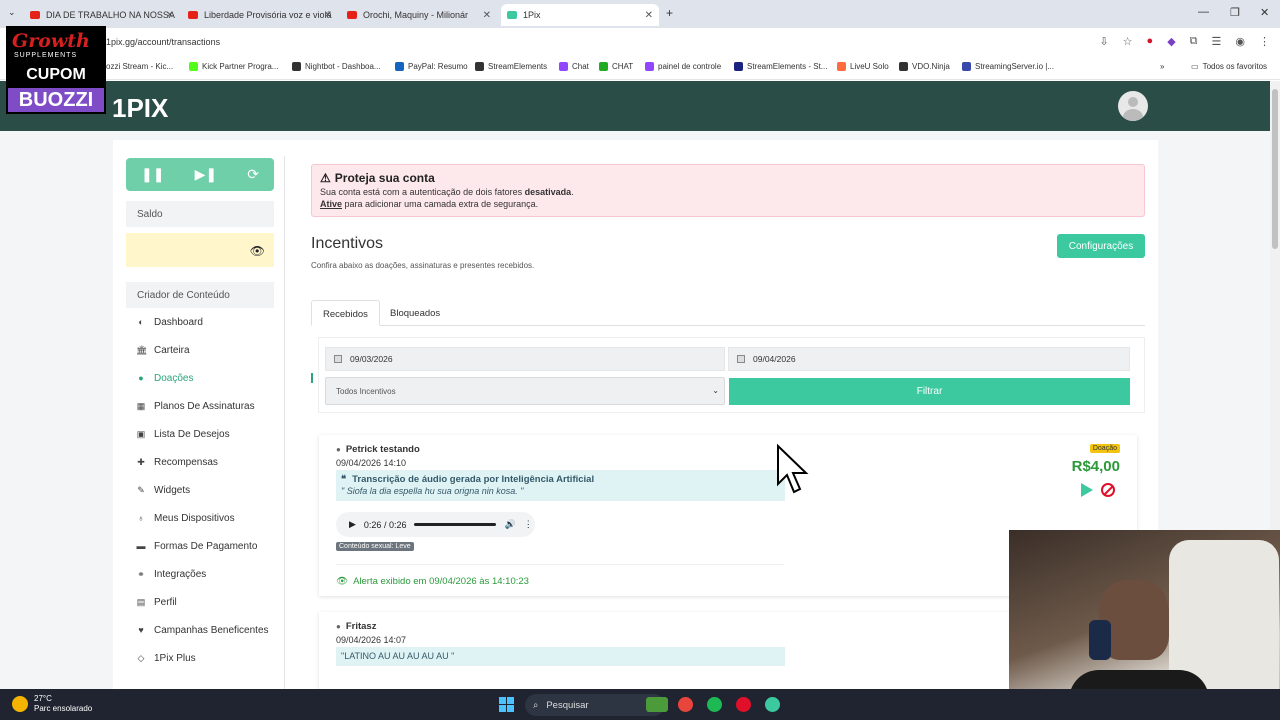  I want to click on bookmark-label: PayPal: Resumo, so click(438, 66).